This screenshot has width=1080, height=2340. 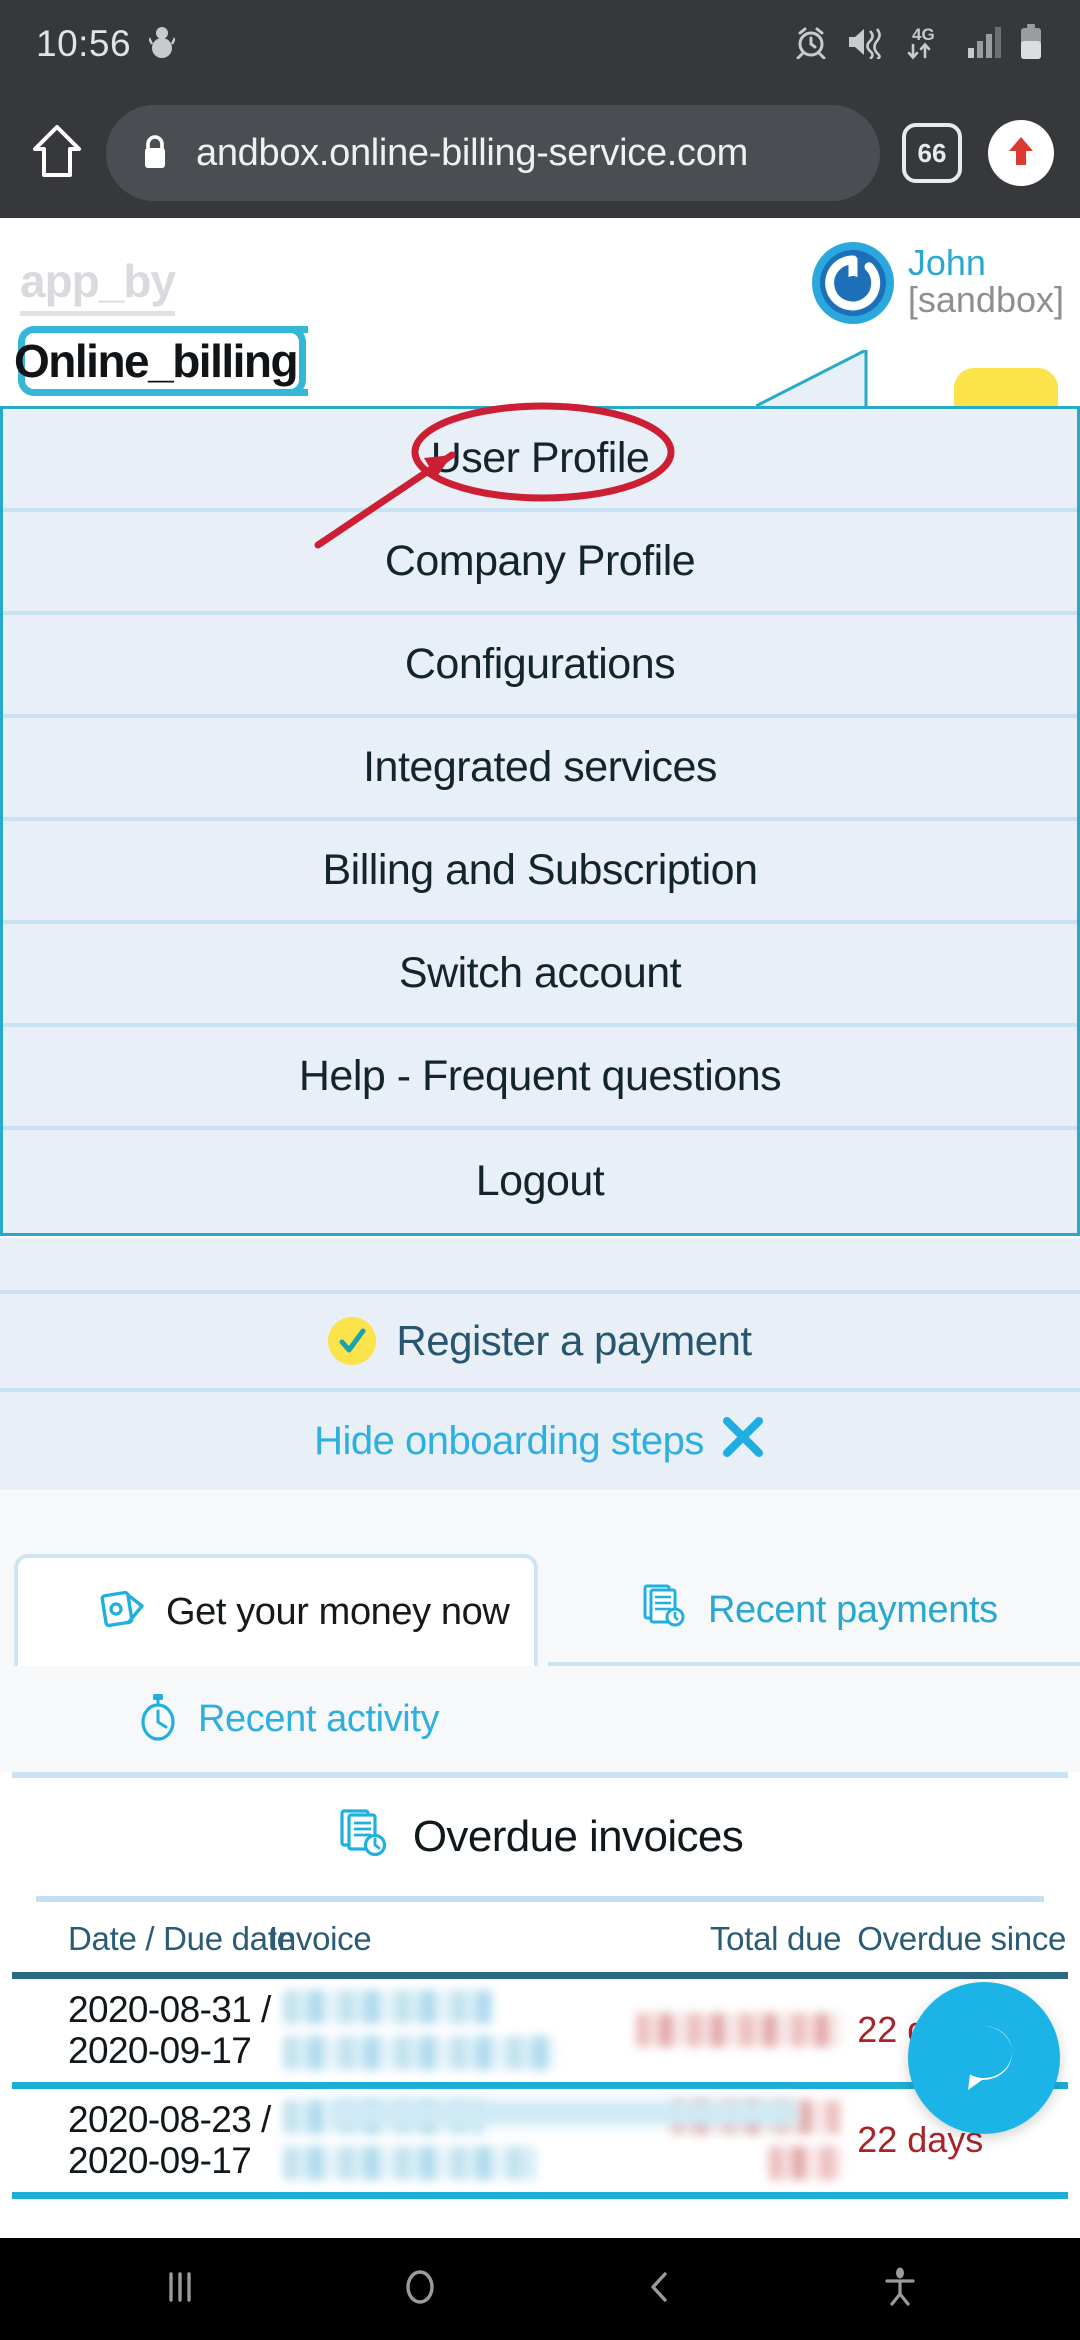 What do you see at coordinates (509, 1440) in the screenshot?
I see `hide-onboarding-label: Hide onboarding steps` at bounding box center [509, 1440].